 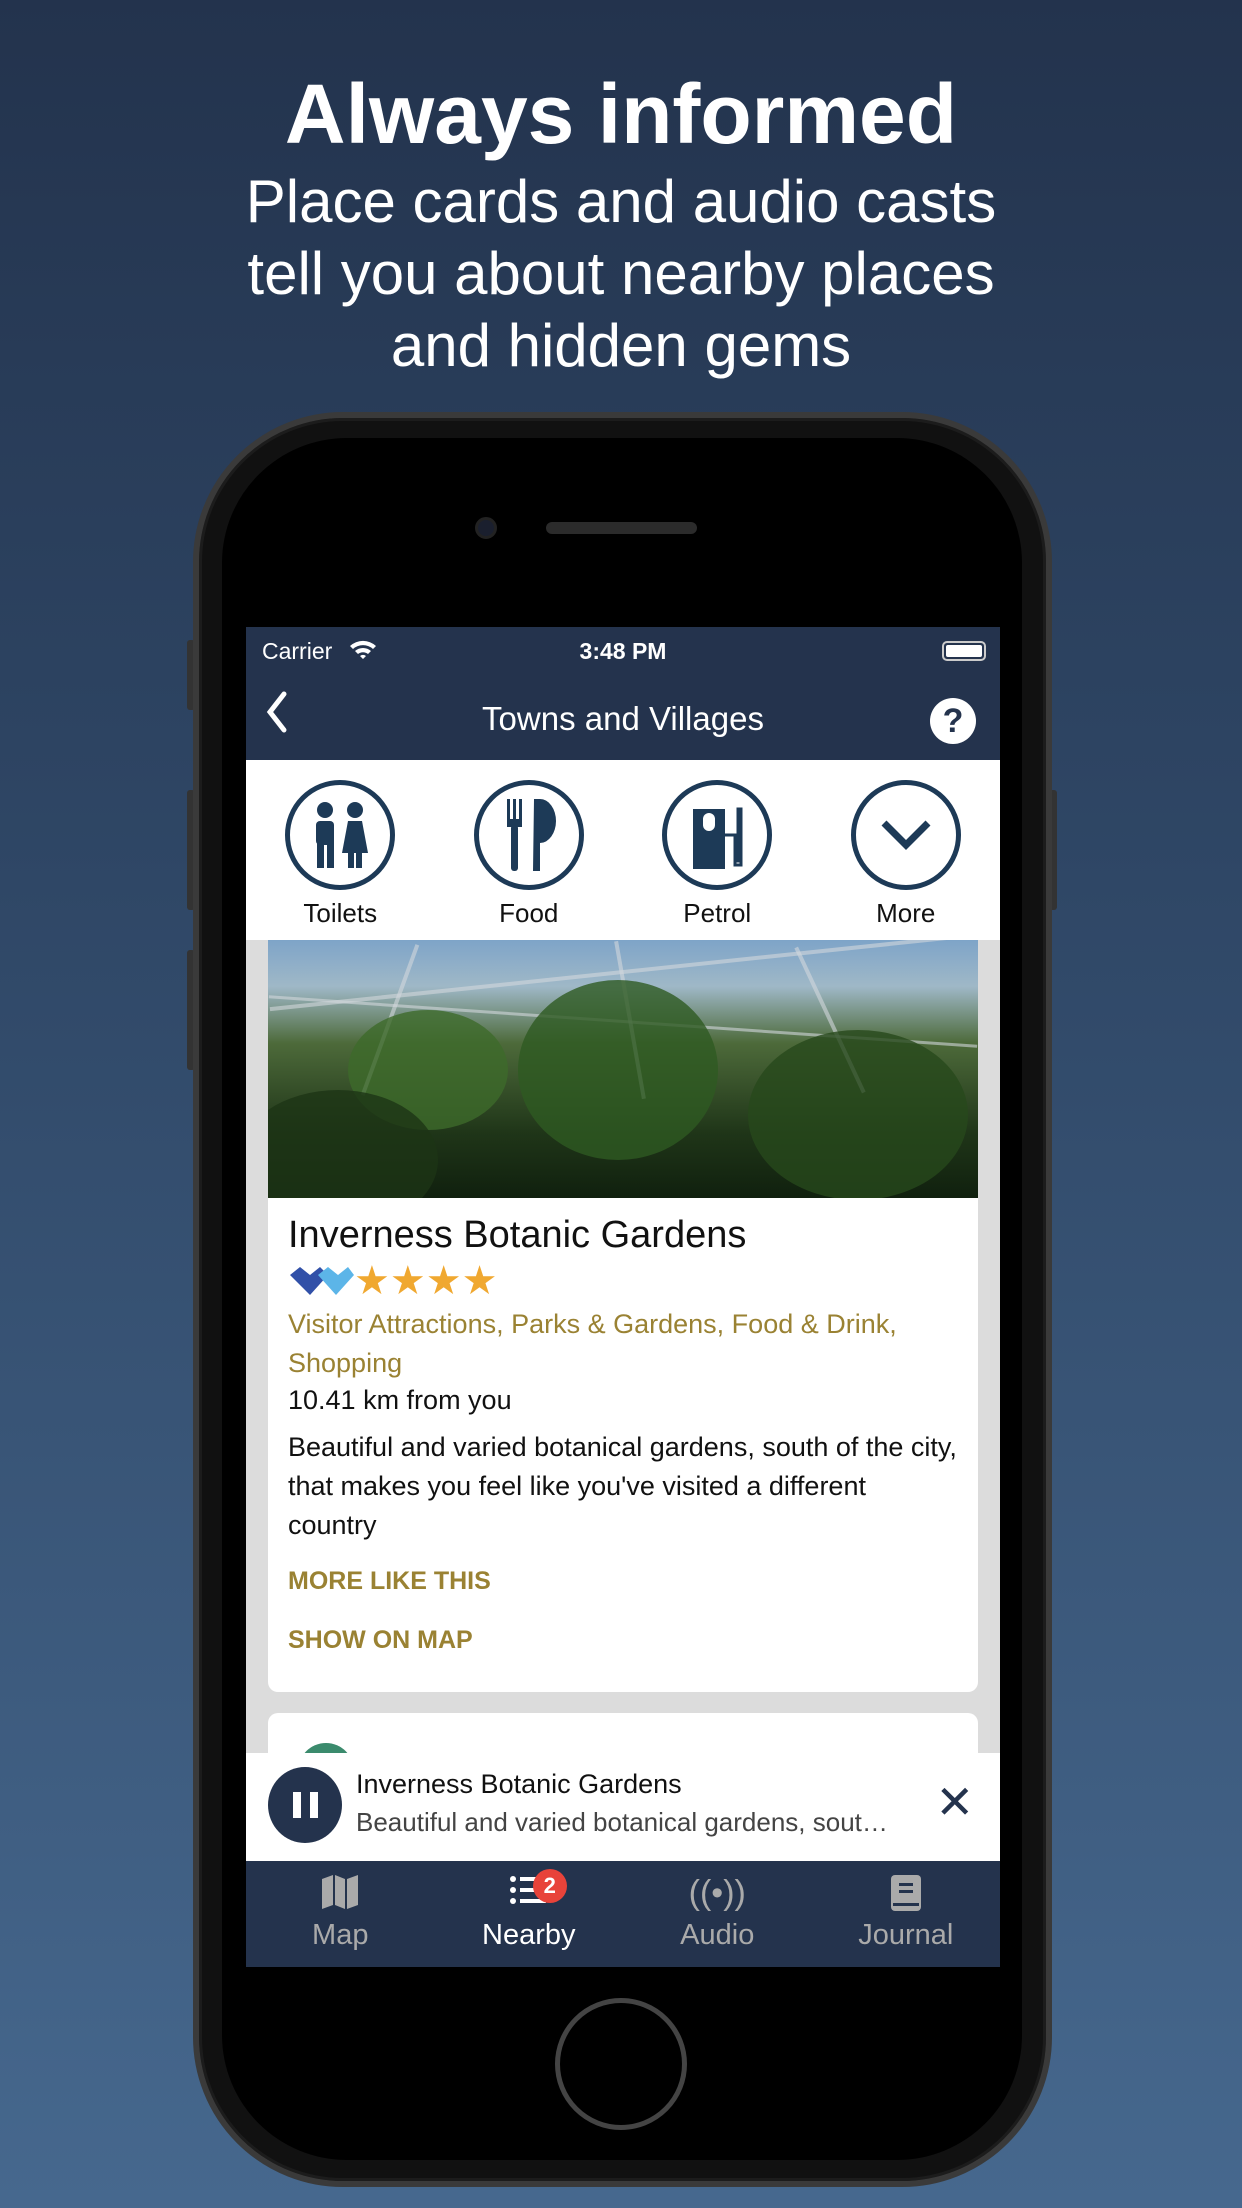 I want to click on tab-label: Audio, so click(x=717, y=1935).